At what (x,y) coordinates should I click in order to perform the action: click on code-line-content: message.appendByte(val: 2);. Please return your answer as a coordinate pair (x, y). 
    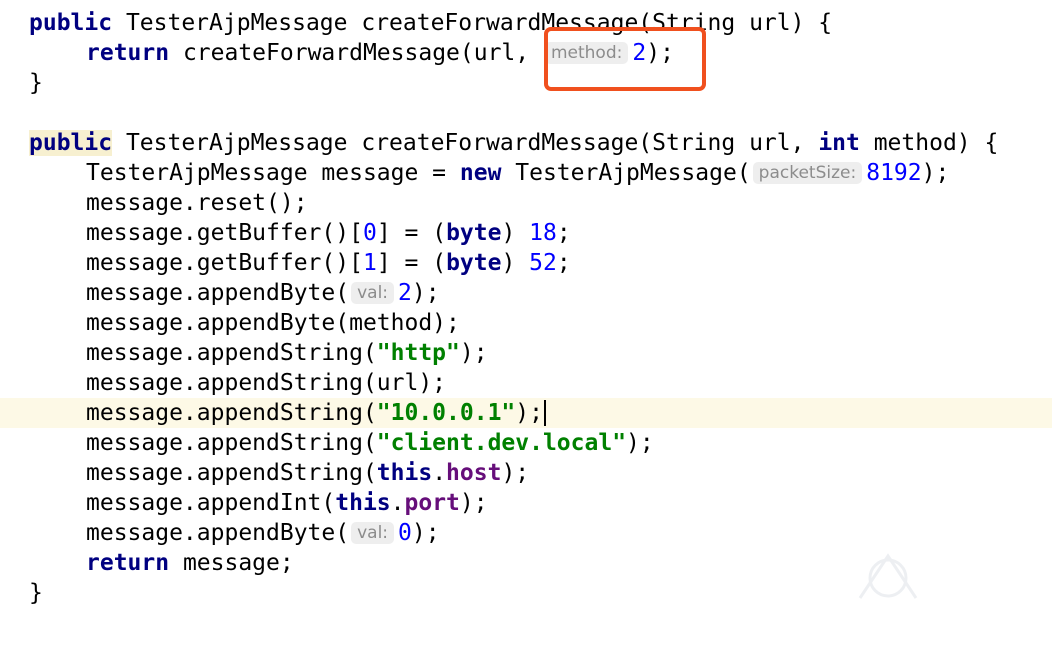
    Looking at the image, I should click on (263, 293).